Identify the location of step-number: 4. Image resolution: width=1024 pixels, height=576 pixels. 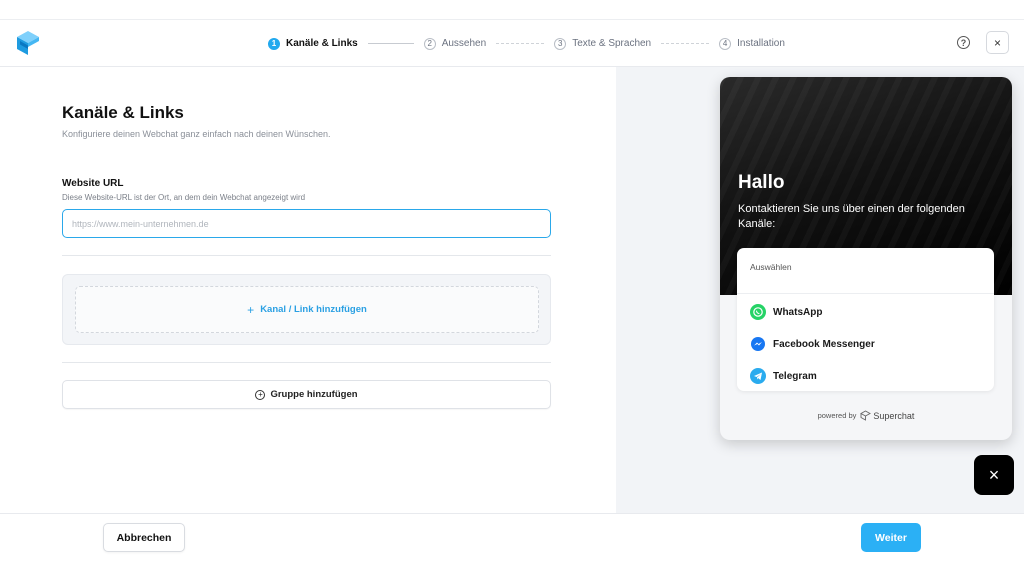
(725, 43).